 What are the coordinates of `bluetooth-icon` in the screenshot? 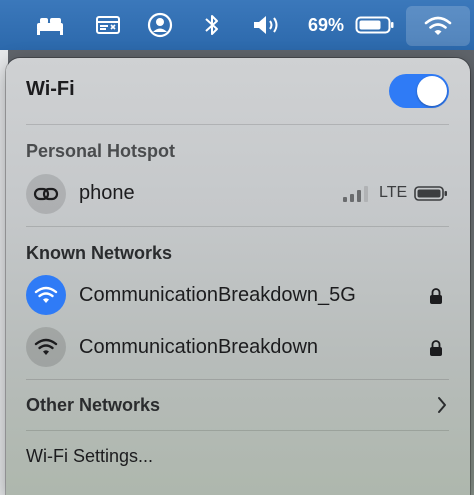 It's located at (212, 25).